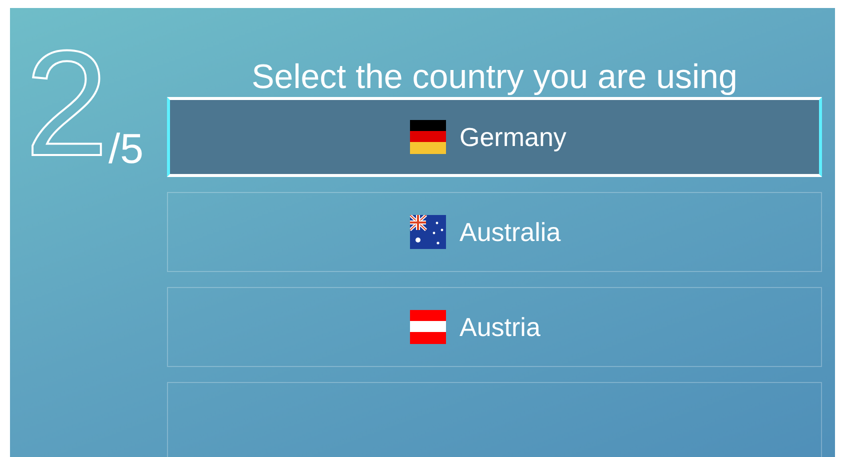 This screenshot has width=850, height=457. Describe the element at coordinates (428, 232) in the screenshot. I see `australia-flag-icon` at that location.